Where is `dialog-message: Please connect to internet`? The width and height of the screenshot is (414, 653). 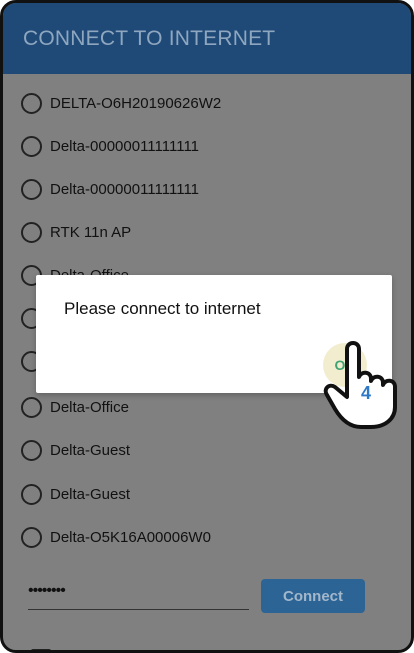 dialog-message: Please connect to internet is located at coordinates (162, 308).